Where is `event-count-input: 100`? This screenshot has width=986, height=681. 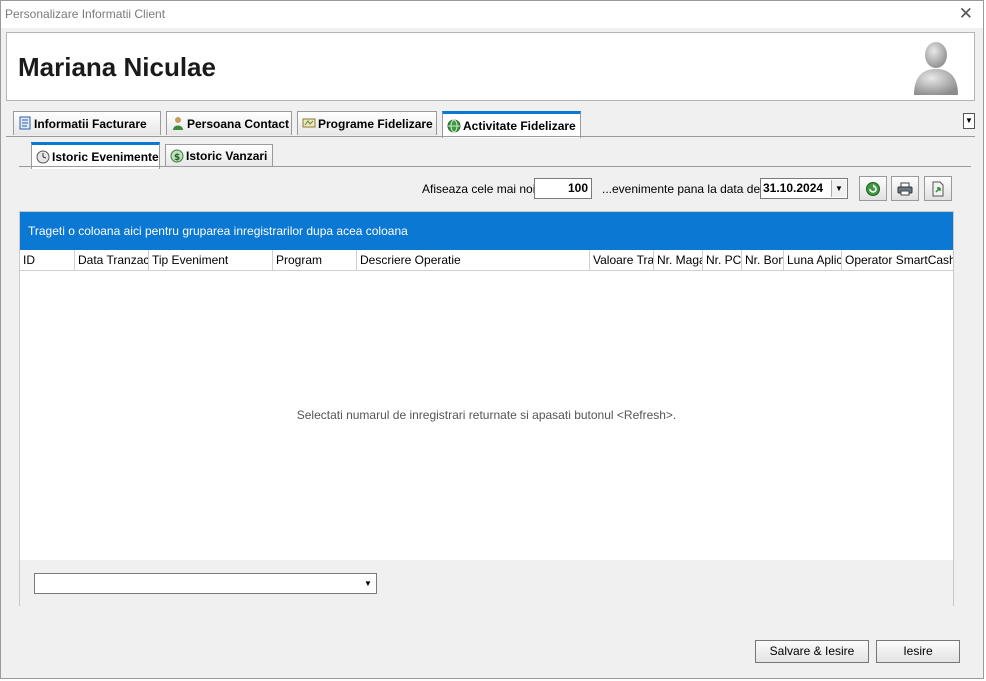 event-count-input: 100 is located at coordinates (563, 188).